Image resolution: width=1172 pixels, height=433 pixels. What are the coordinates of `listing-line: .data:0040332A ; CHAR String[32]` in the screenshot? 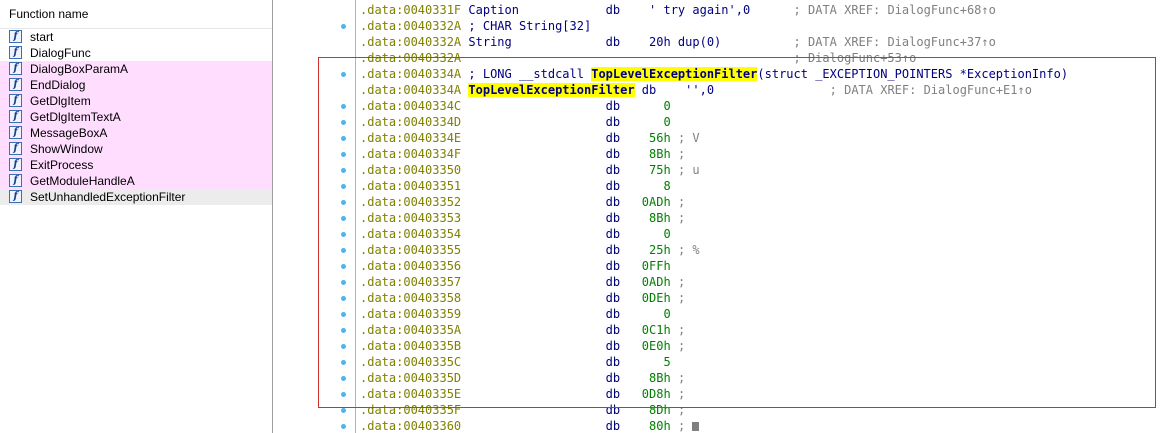 It's located at (475, 26).